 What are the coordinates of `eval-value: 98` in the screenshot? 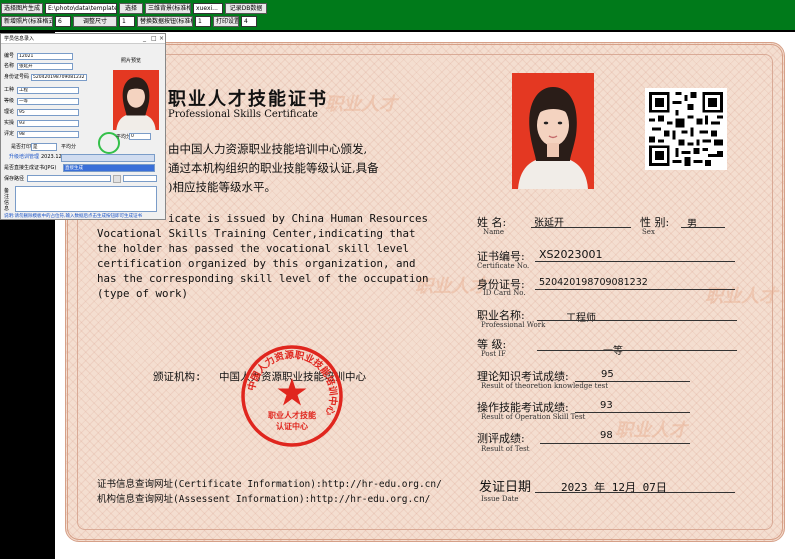 It's located at (606, 435).